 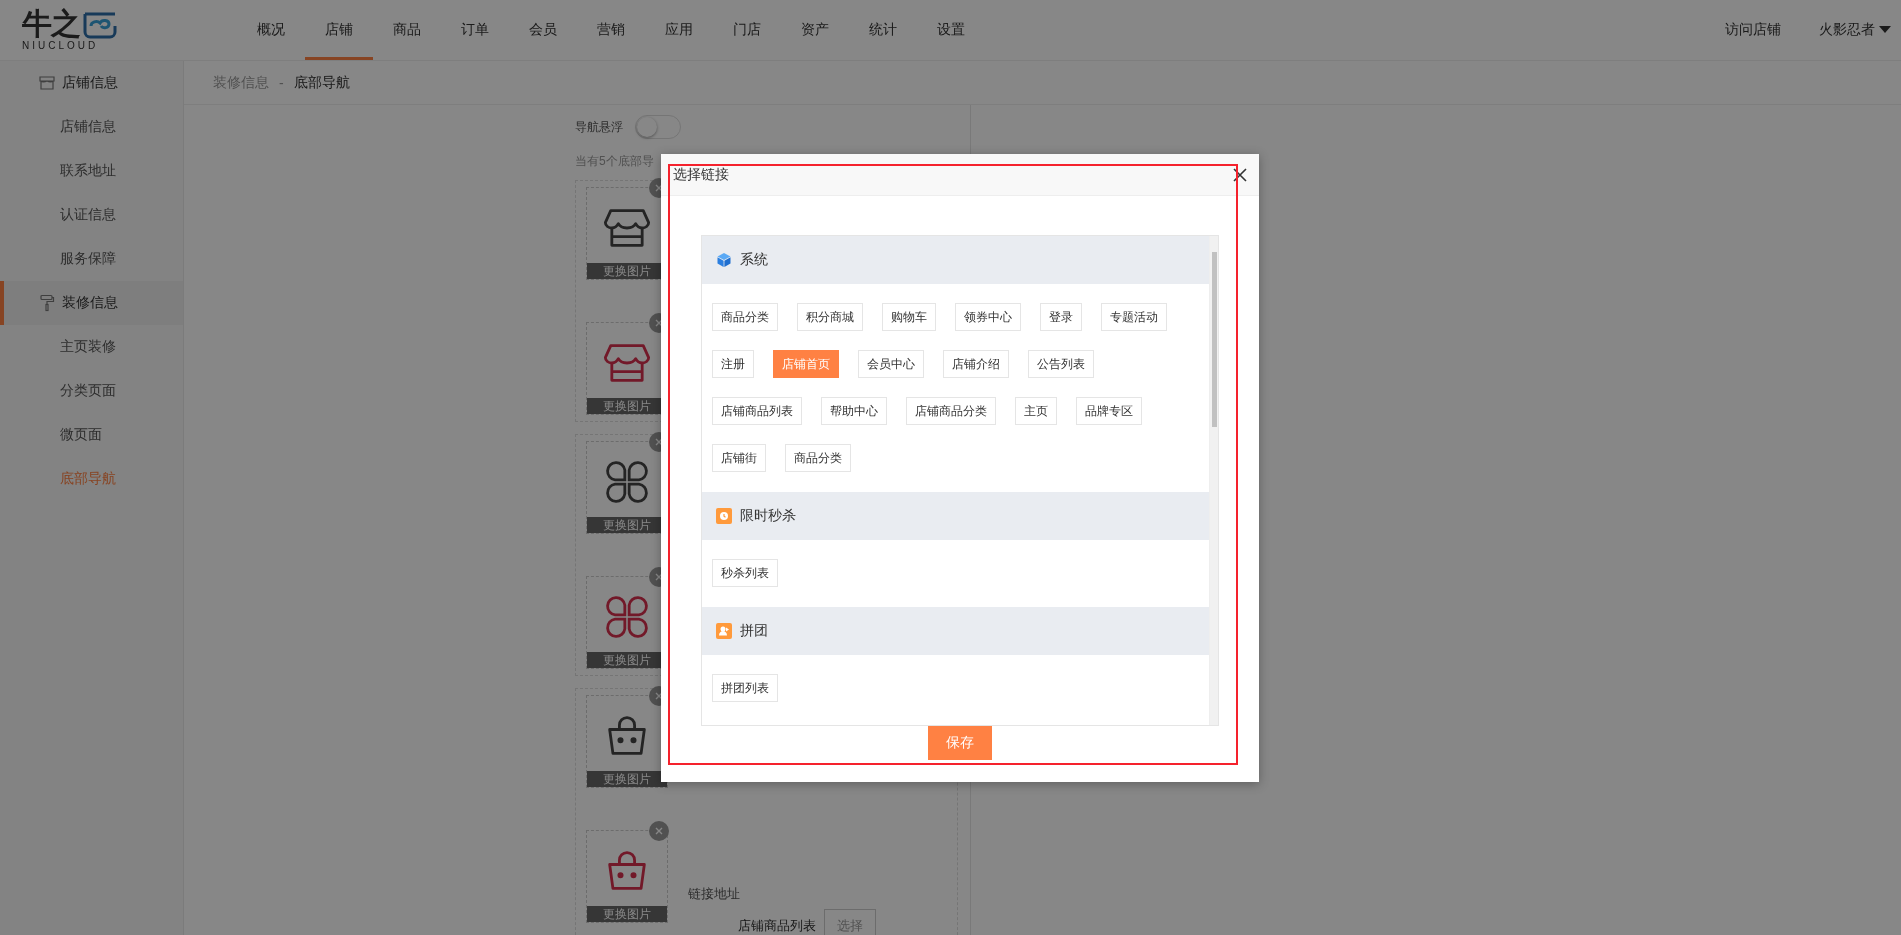 What do you see at coordinates (407, 30) in the screenshot?
I see `nav-tab: 商品` at bounding box center [407, 30].